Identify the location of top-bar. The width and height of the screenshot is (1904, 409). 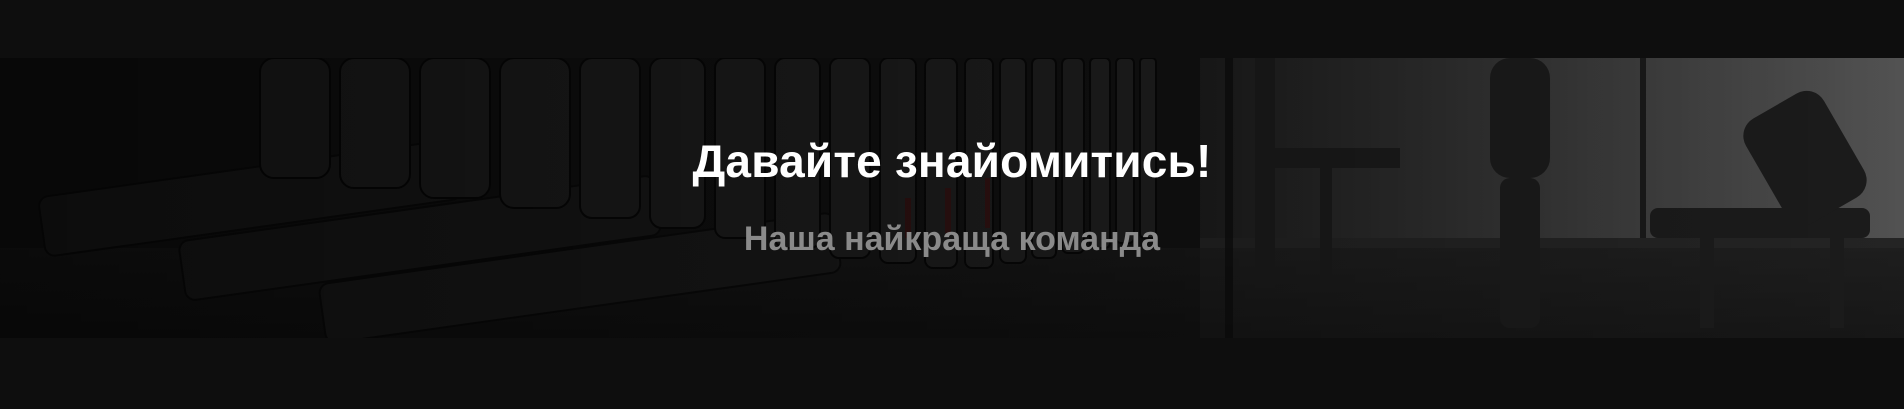
(952, 29).